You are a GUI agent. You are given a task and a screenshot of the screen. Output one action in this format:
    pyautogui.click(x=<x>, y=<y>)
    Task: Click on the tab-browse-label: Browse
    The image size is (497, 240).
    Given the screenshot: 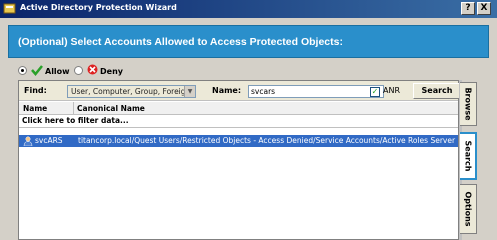 What is the action you would take?
    pyautogui.click(x=468, y=104)
    